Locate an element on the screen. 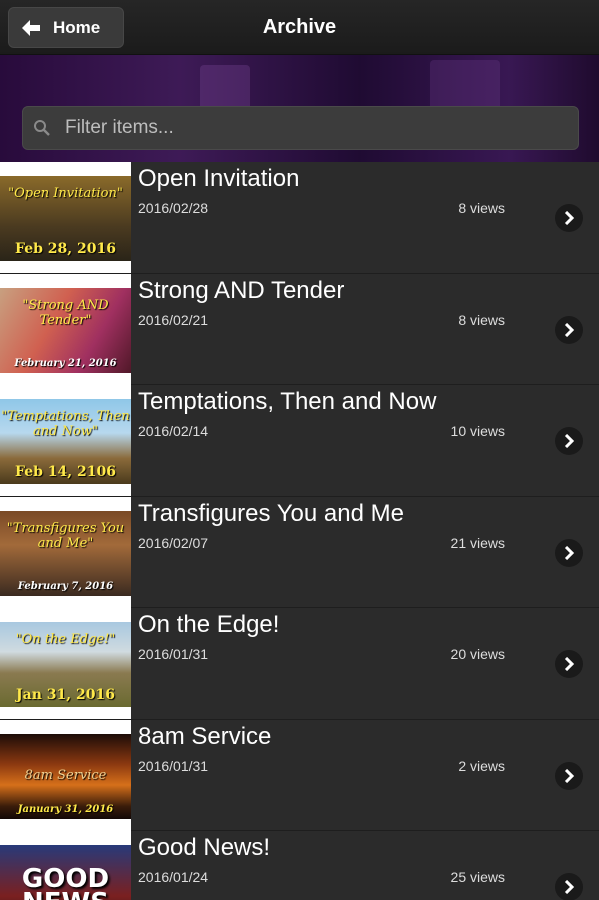  thumbnail-caption: "Open Invitation" is located at coordinates (65, 193).